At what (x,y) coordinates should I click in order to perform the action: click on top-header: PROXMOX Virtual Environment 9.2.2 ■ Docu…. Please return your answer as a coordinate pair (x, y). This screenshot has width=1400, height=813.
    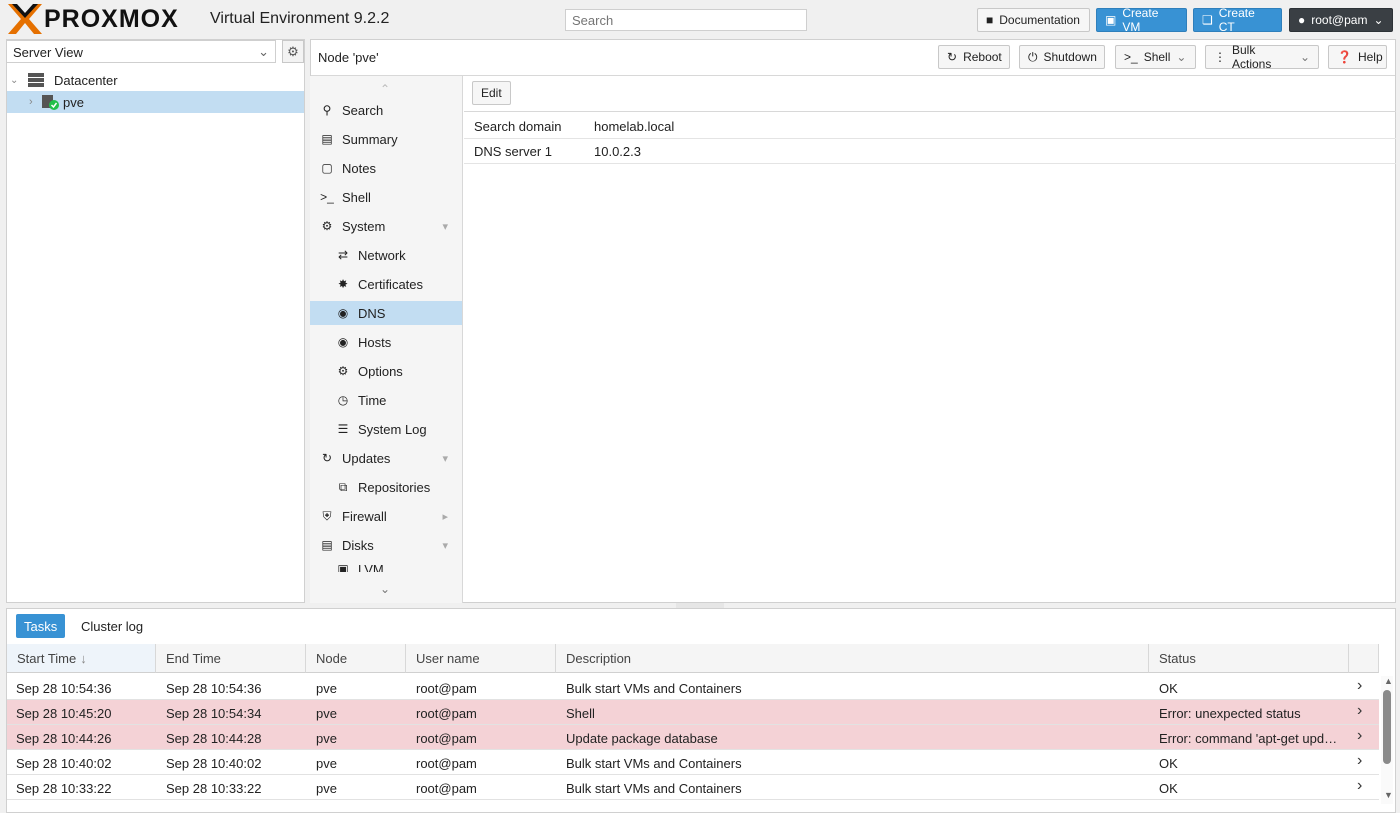
    Looking at the image, I should click on (700, 19).